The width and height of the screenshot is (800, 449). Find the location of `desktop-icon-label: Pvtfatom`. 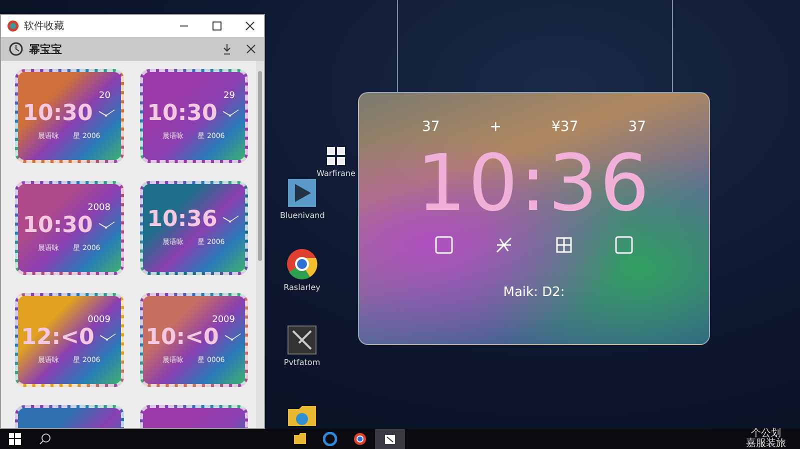

desktop-icon-label: Pvtfatom is located at coordinates (302, 362).